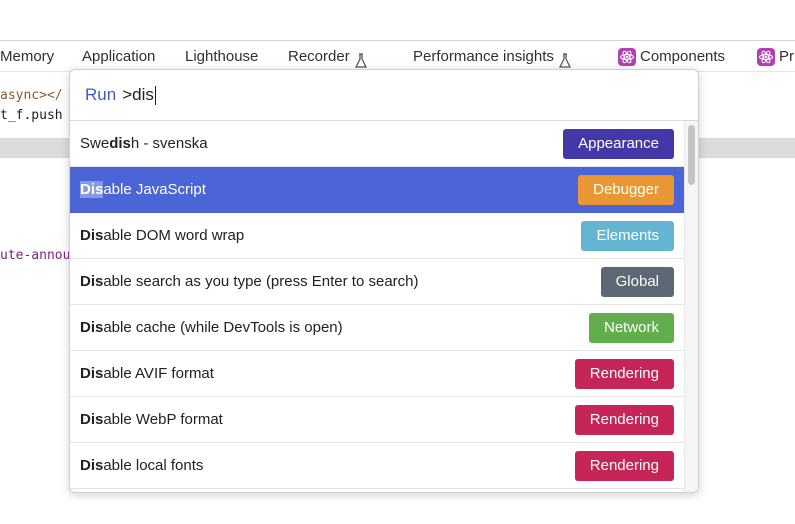  What do you see at coordinates (626, 190) in the screenshot?
I see `category-badge: Debugger` at bounding box center [626, 190].